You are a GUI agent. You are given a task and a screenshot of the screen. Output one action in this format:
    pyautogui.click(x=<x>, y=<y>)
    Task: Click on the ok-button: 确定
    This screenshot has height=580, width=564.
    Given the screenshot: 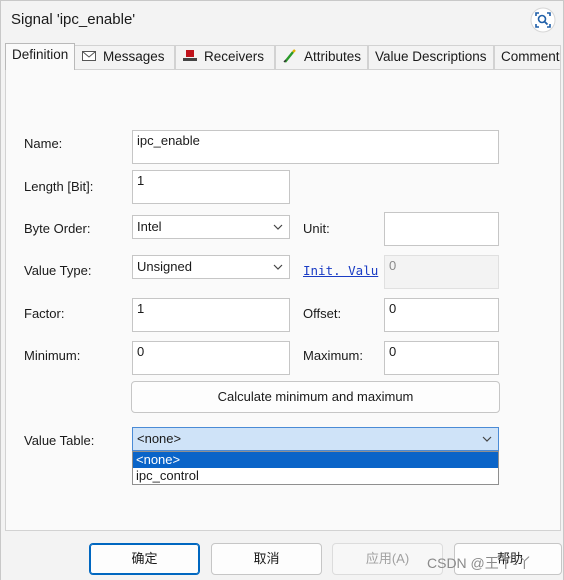 What is the action you would take?
    pyautogui.click(x=144, y=559)
    